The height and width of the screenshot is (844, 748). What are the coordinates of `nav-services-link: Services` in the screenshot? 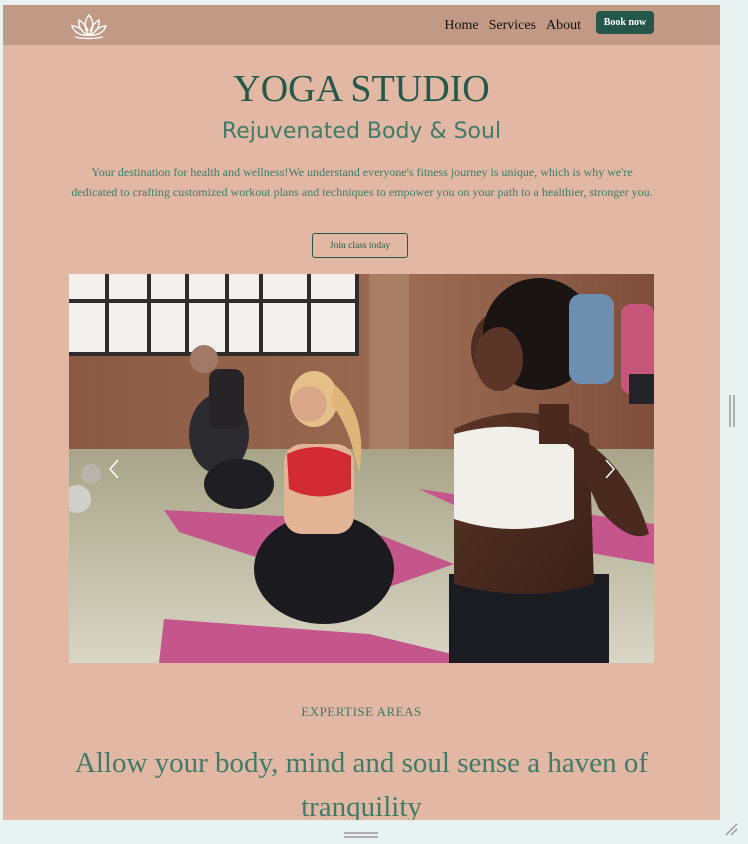 It's located at (512, 26).